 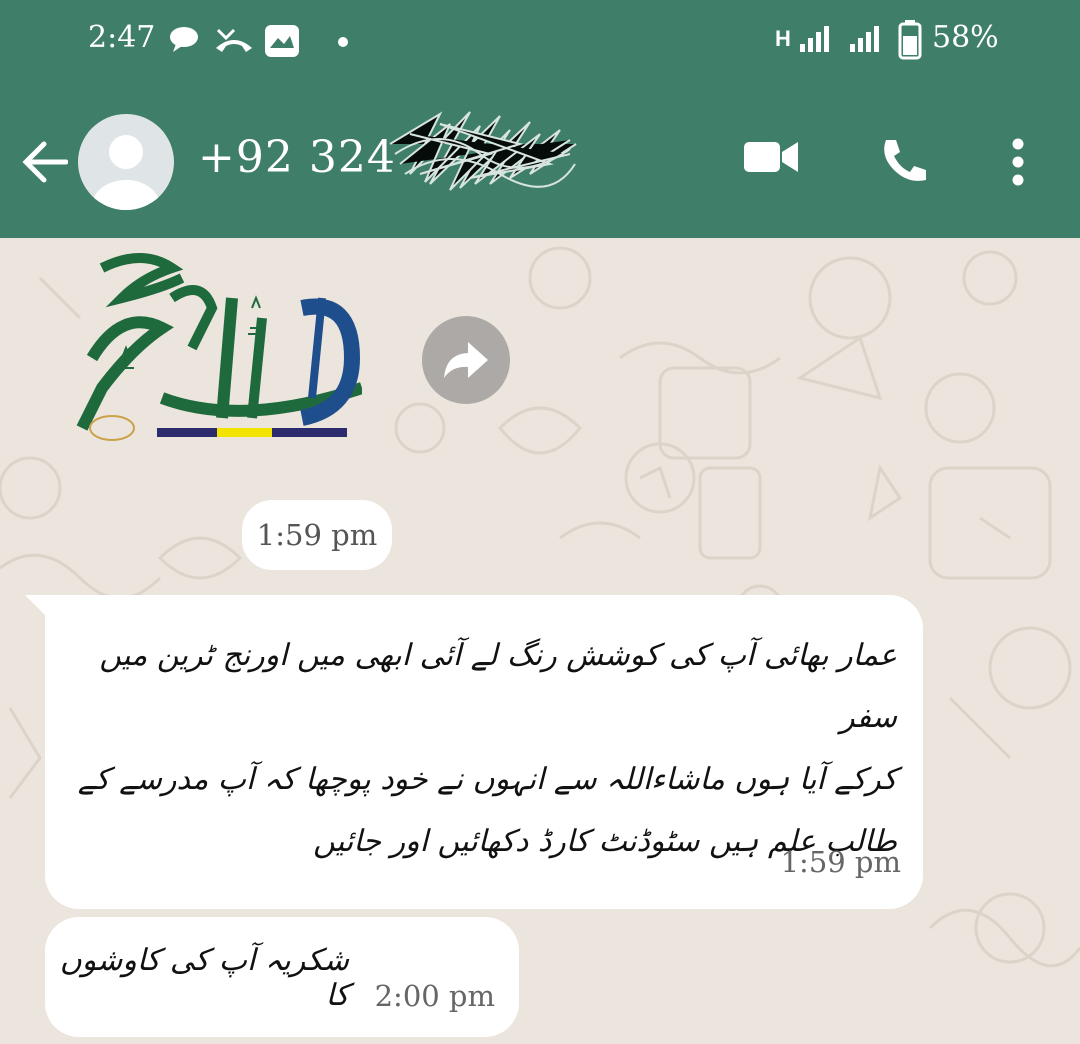 I want to click on contact-name: +92 324, so click(x=297, y=157).